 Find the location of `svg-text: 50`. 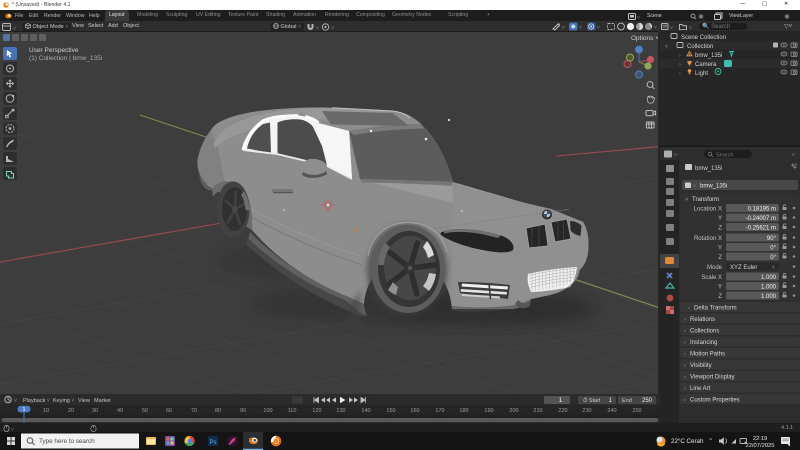

svg-text: 50 is located at coordinates (145, 411).